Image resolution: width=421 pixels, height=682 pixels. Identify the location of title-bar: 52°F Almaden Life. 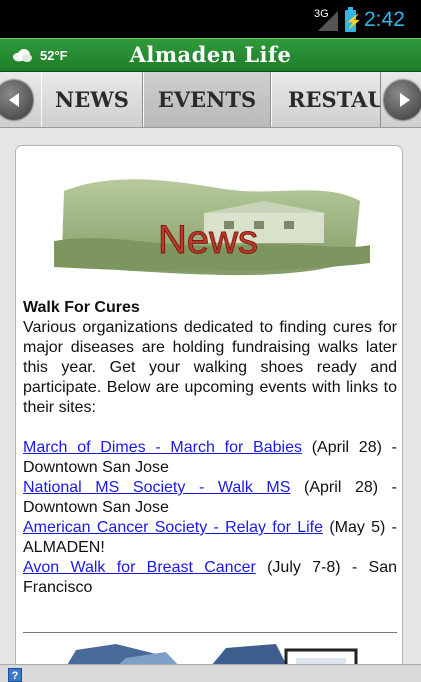
(210, 55).